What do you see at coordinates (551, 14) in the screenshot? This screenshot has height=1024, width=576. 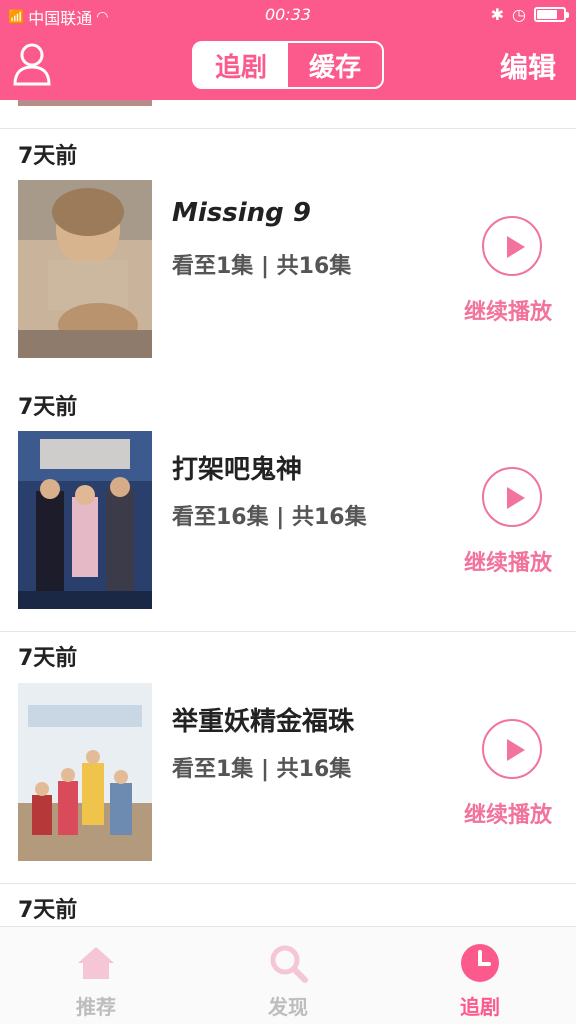 I see `battery-icon` at bounding box center [551, 14].